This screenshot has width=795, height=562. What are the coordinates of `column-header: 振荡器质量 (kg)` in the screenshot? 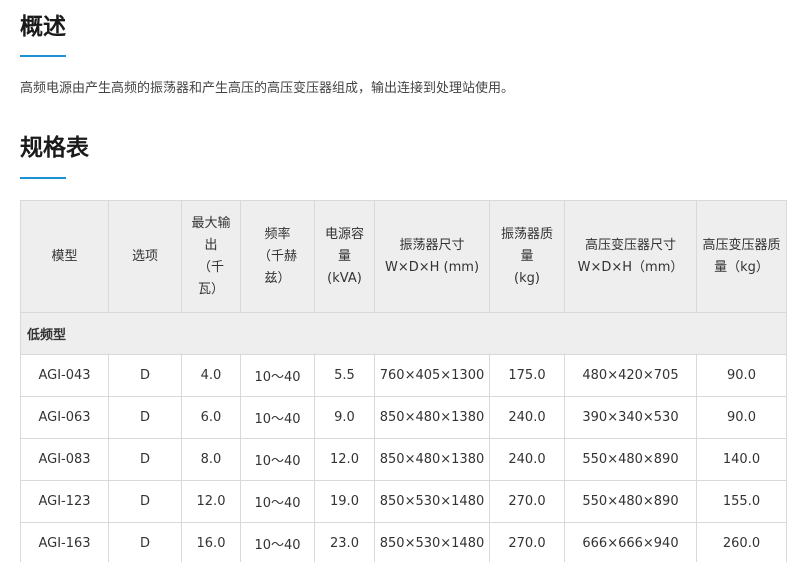 It's located at (527, 256).